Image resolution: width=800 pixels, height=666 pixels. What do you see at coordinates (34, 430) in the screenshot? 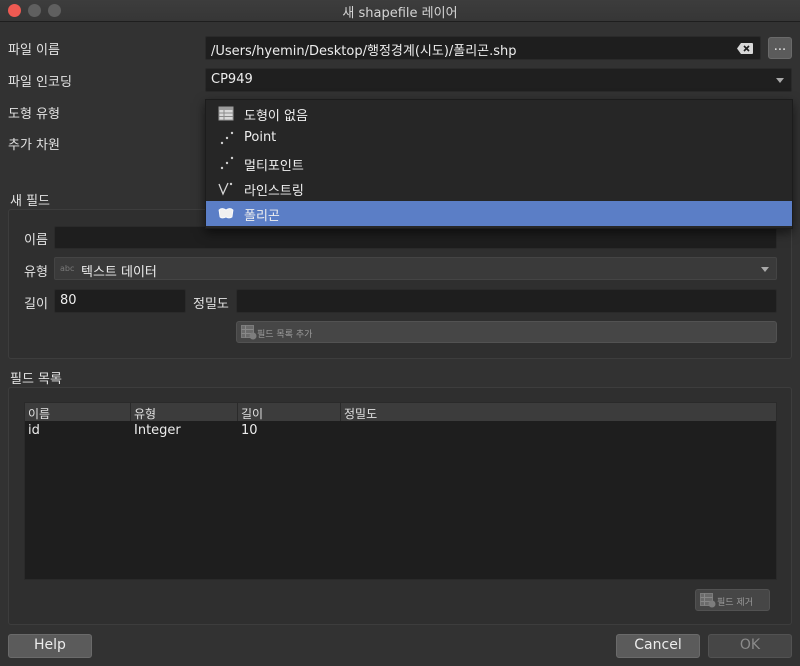
I see `cell-name: id` at bounding box center [34, 430].